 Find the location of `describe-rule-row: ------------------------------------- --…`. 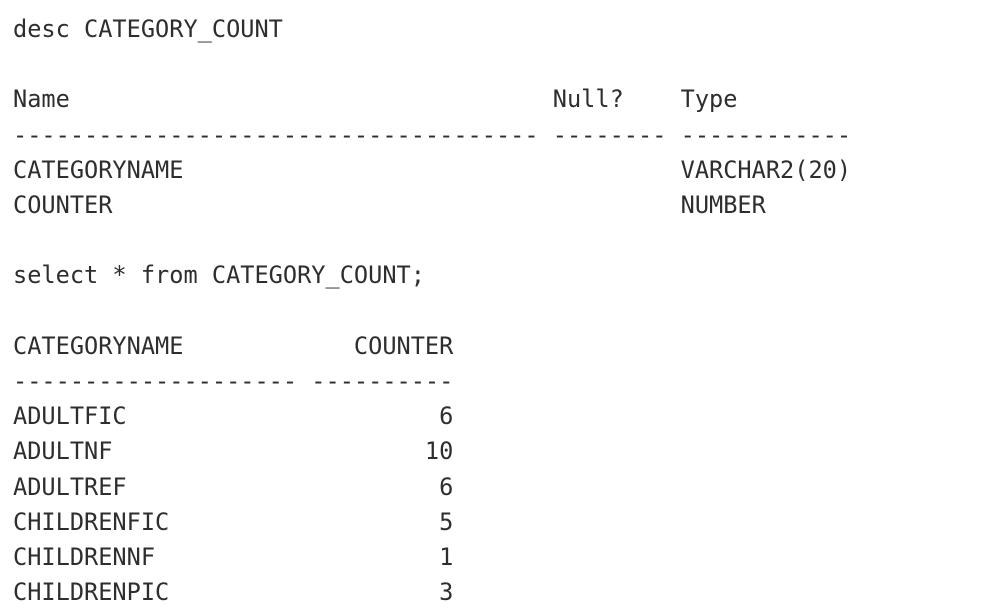

describe-rule-row: ------------------------------------- --… is located at coordinates (432, 134).